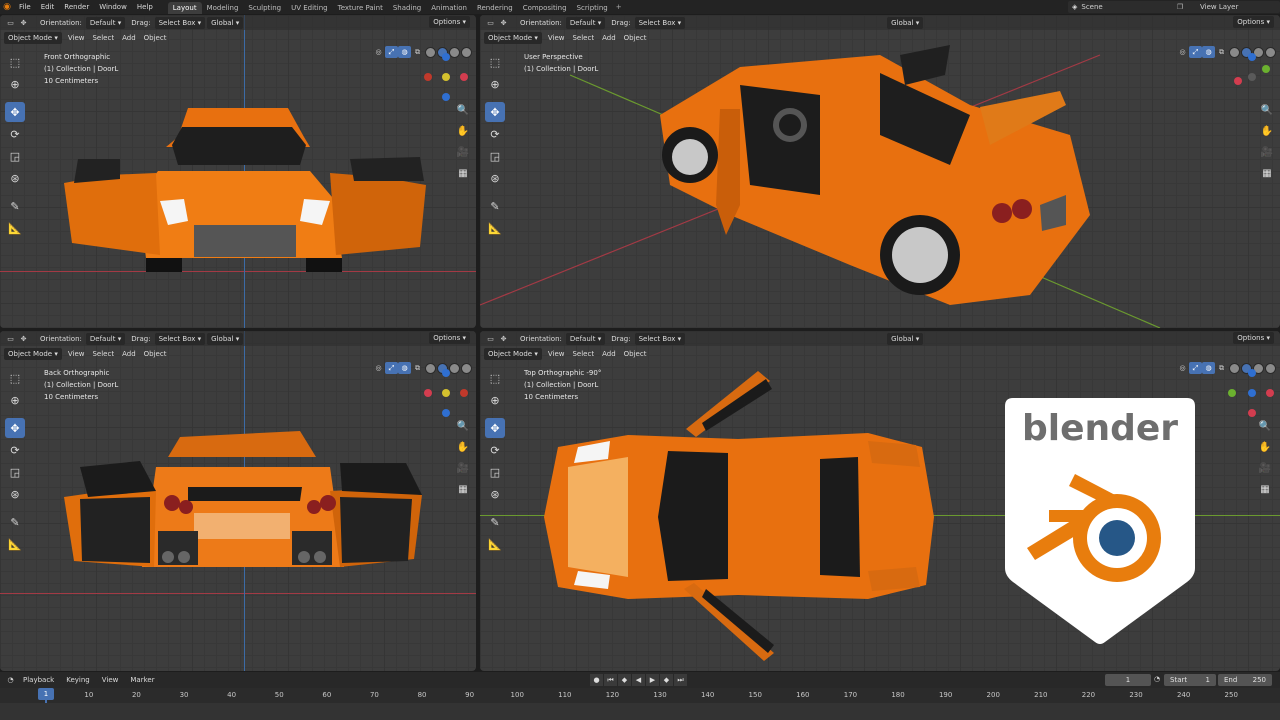 This screenshot has height=720, width=1280. I want to click on center-dot, so click(1252, 77).